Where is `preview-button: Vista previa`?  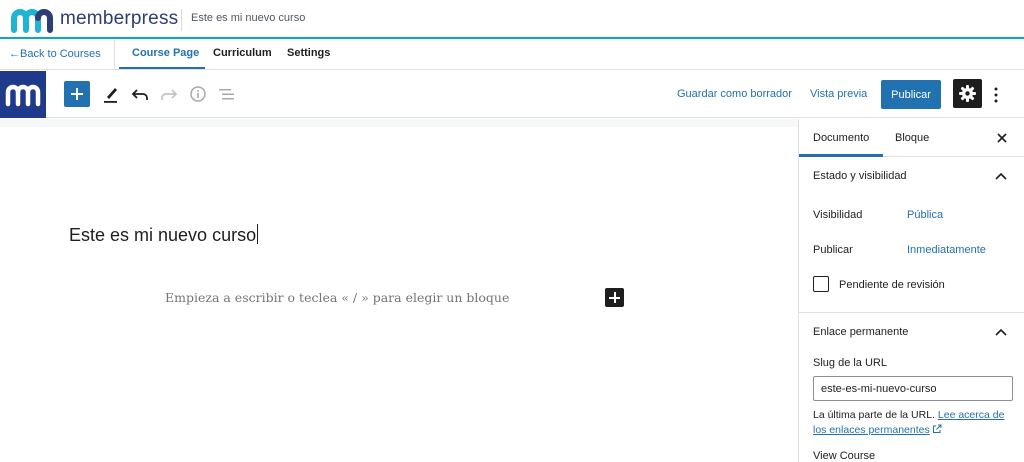
preview-button: Vista previa is located at coordinates (838, 94).